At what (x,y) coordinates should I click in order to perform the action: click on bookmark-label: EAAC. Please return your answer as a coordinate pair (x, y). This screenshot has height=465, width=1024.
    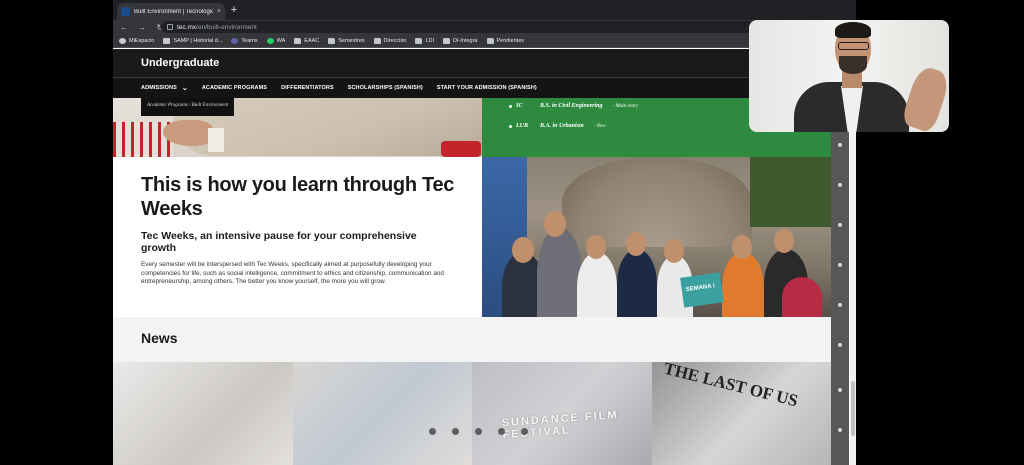
    Looking at the image, I should click on (312, 40).